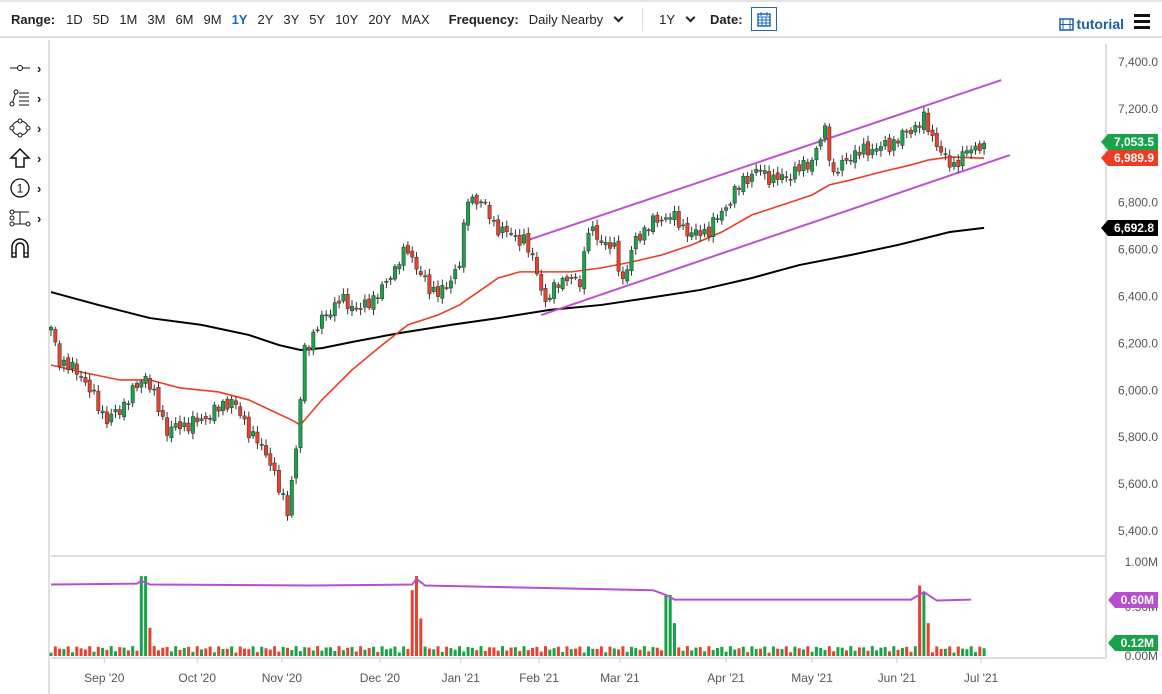 Image resolution: width=1162 pixels, height=694 pixels. I want to click on x-tick-label: Mar '21, so click(620, 678).